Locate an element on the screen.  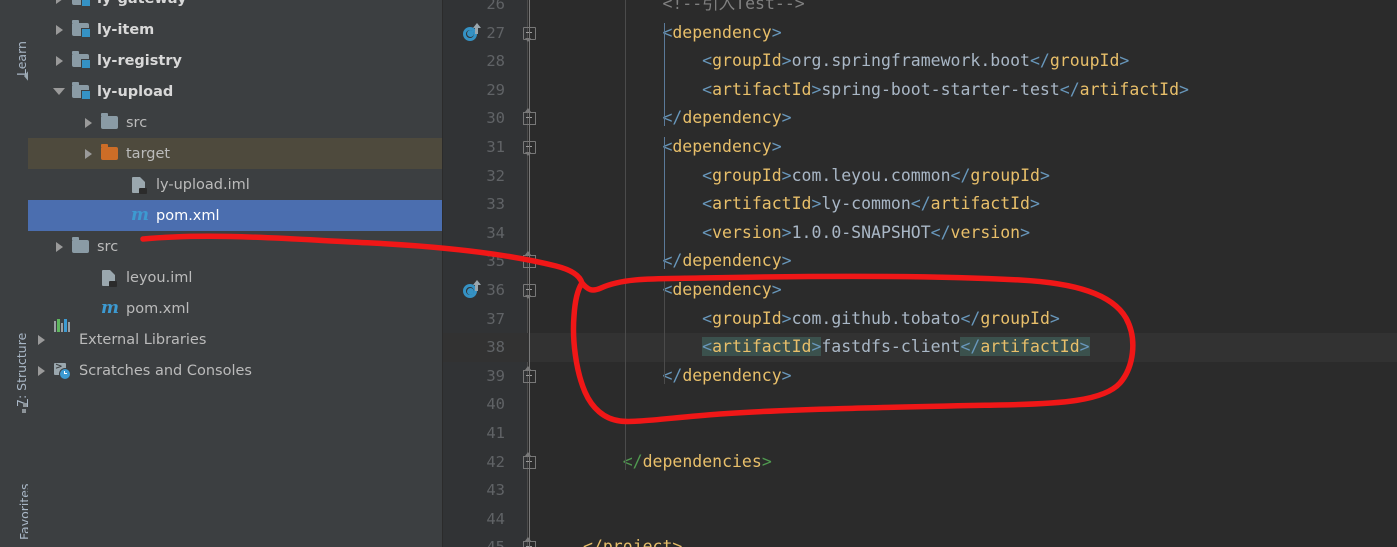
tree-node-label: ly-upload is located at coordinates (135, 91).